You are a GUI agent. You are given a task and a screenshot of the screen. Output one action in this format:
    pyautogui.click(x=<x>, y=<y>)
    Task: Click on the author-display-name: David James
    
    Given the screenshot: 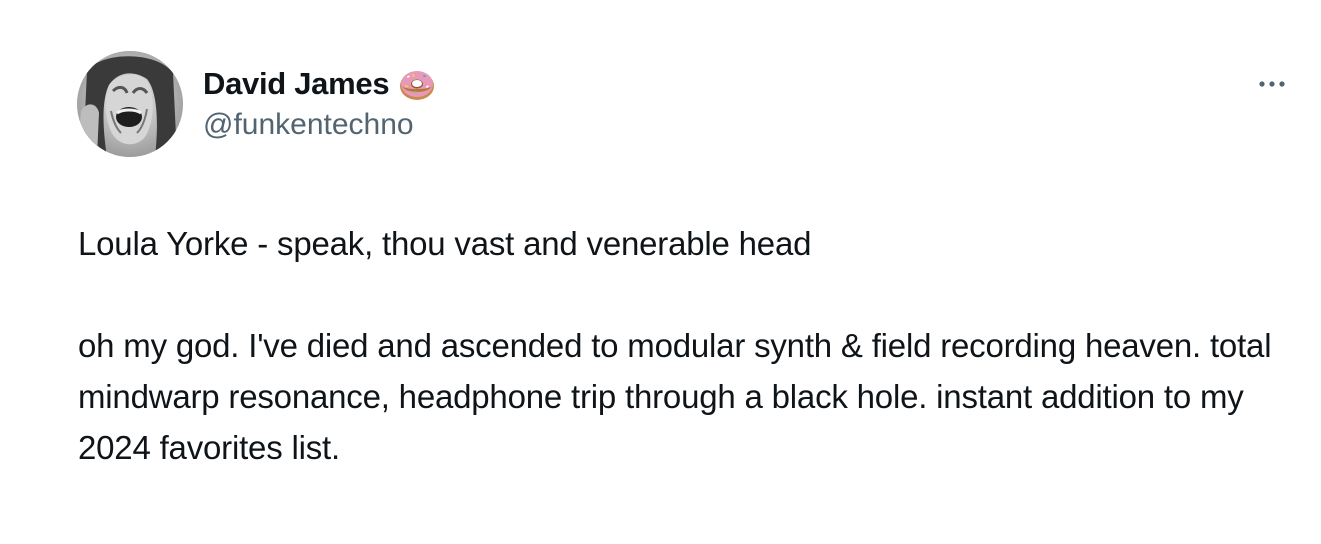 What is the action you would take?
    pyautogui.click(x=296, y=84)
    